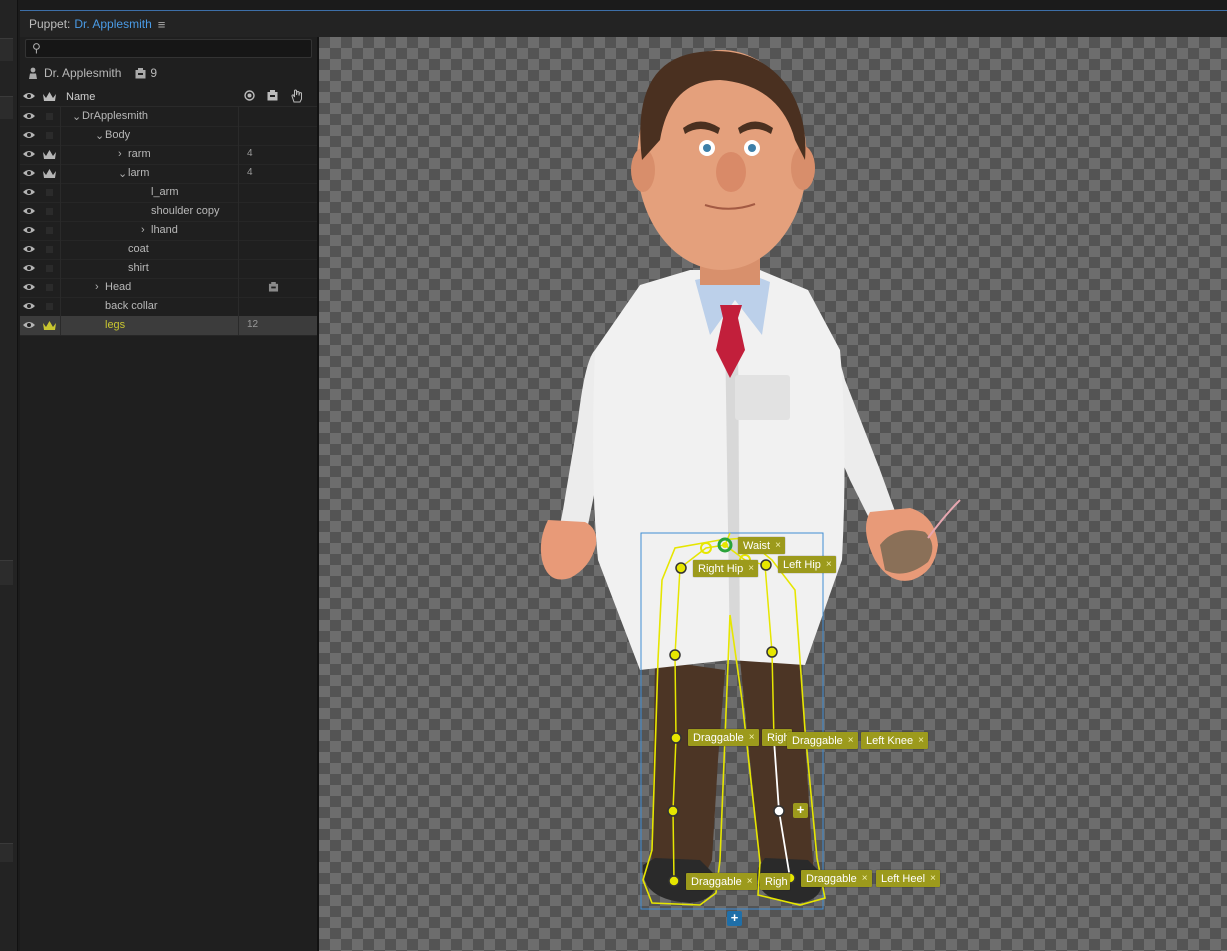 The height and width of the screenshot is (951, 1227). I want to click on record-icon, so click(249, 95).